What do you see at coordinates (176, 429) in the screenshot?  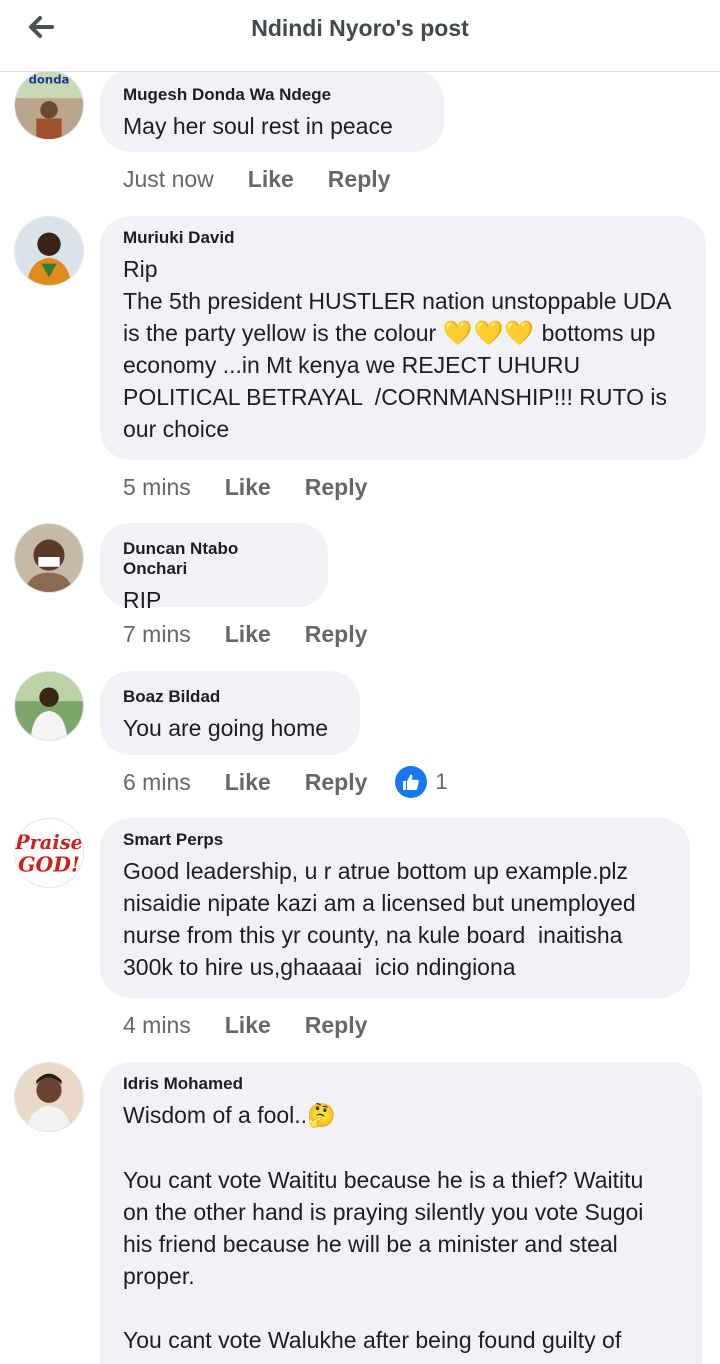 I see `comment-line: our choice` at bounding box center [176, 429].